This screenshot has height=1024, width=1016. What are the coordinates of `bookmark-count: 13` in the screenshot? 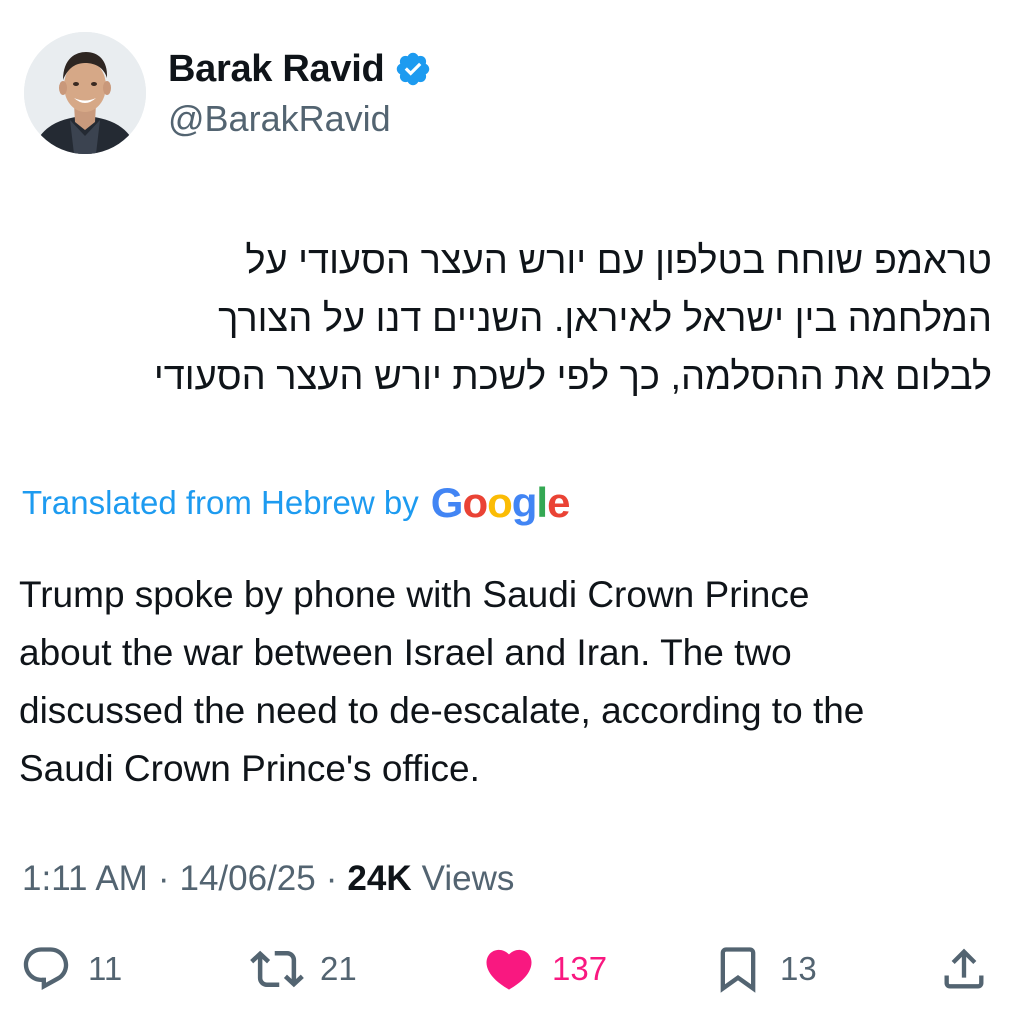 It's located at (798, 968).